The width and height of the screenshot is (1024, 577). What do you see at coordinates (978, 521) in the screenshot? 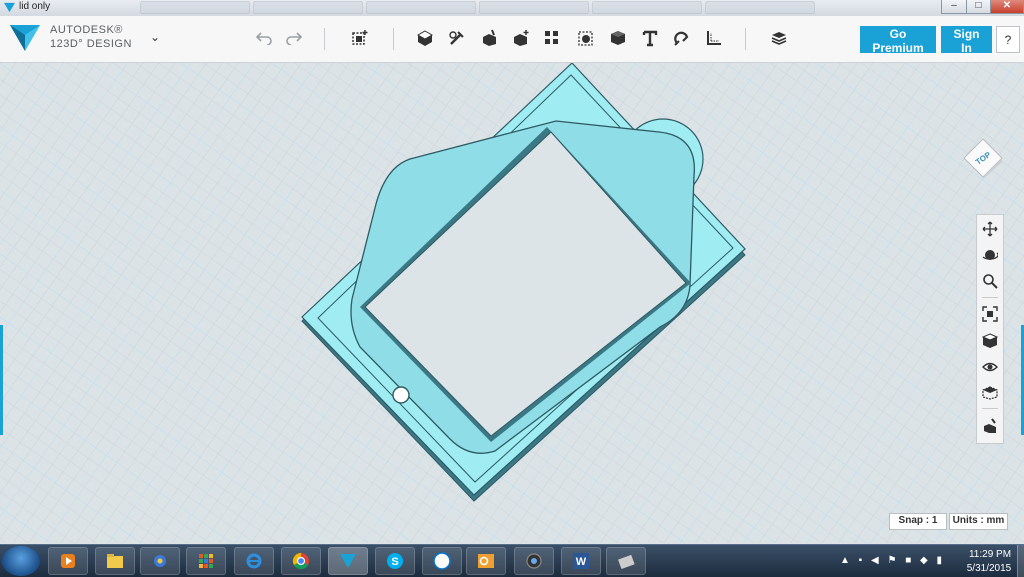
I see `units-status: Units : mm` at bounding box center [978, 521].